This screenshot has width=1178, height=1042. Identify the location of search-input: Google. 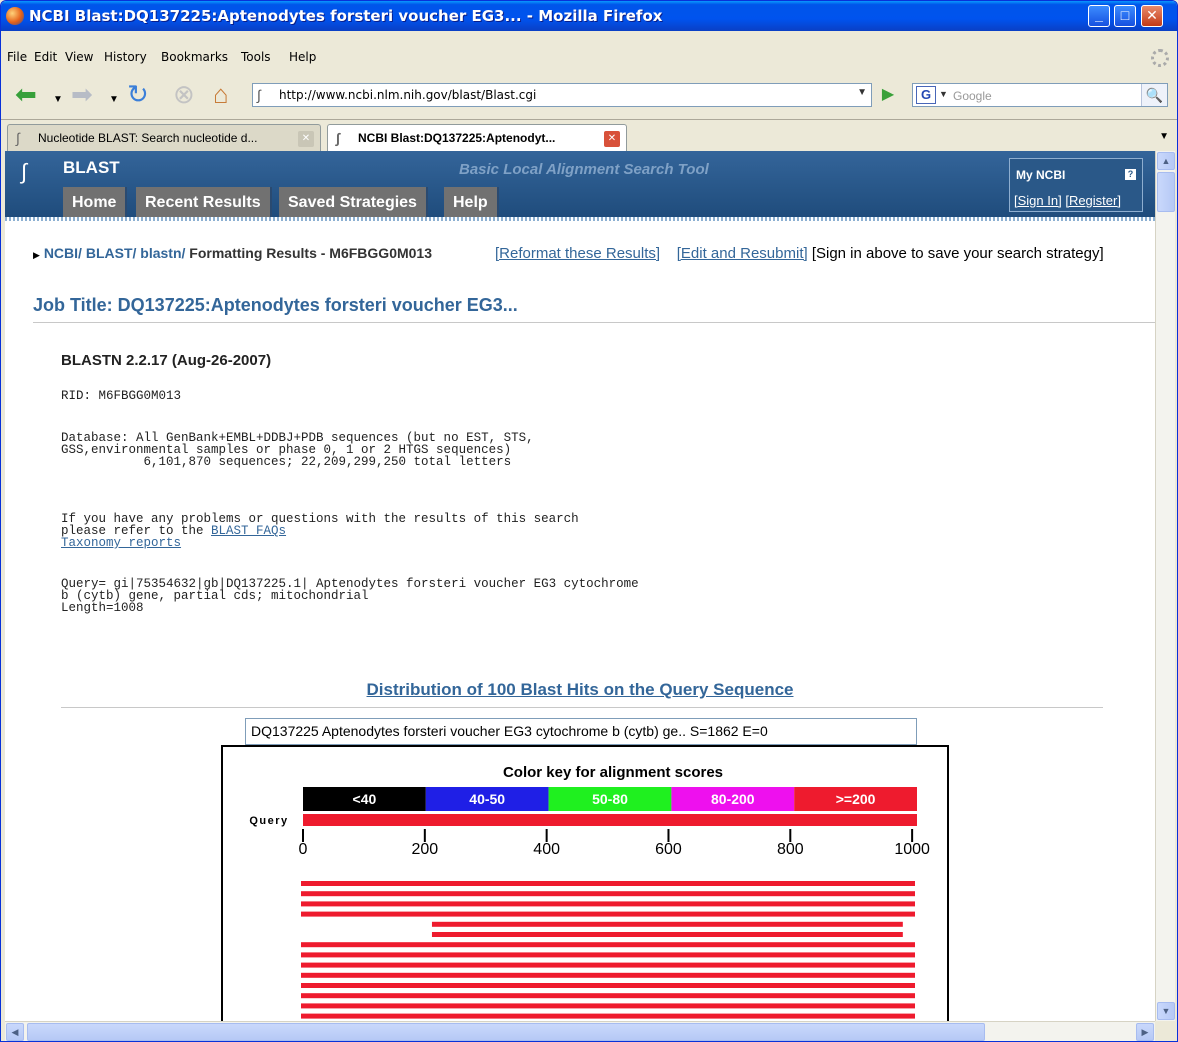
(972, 96).